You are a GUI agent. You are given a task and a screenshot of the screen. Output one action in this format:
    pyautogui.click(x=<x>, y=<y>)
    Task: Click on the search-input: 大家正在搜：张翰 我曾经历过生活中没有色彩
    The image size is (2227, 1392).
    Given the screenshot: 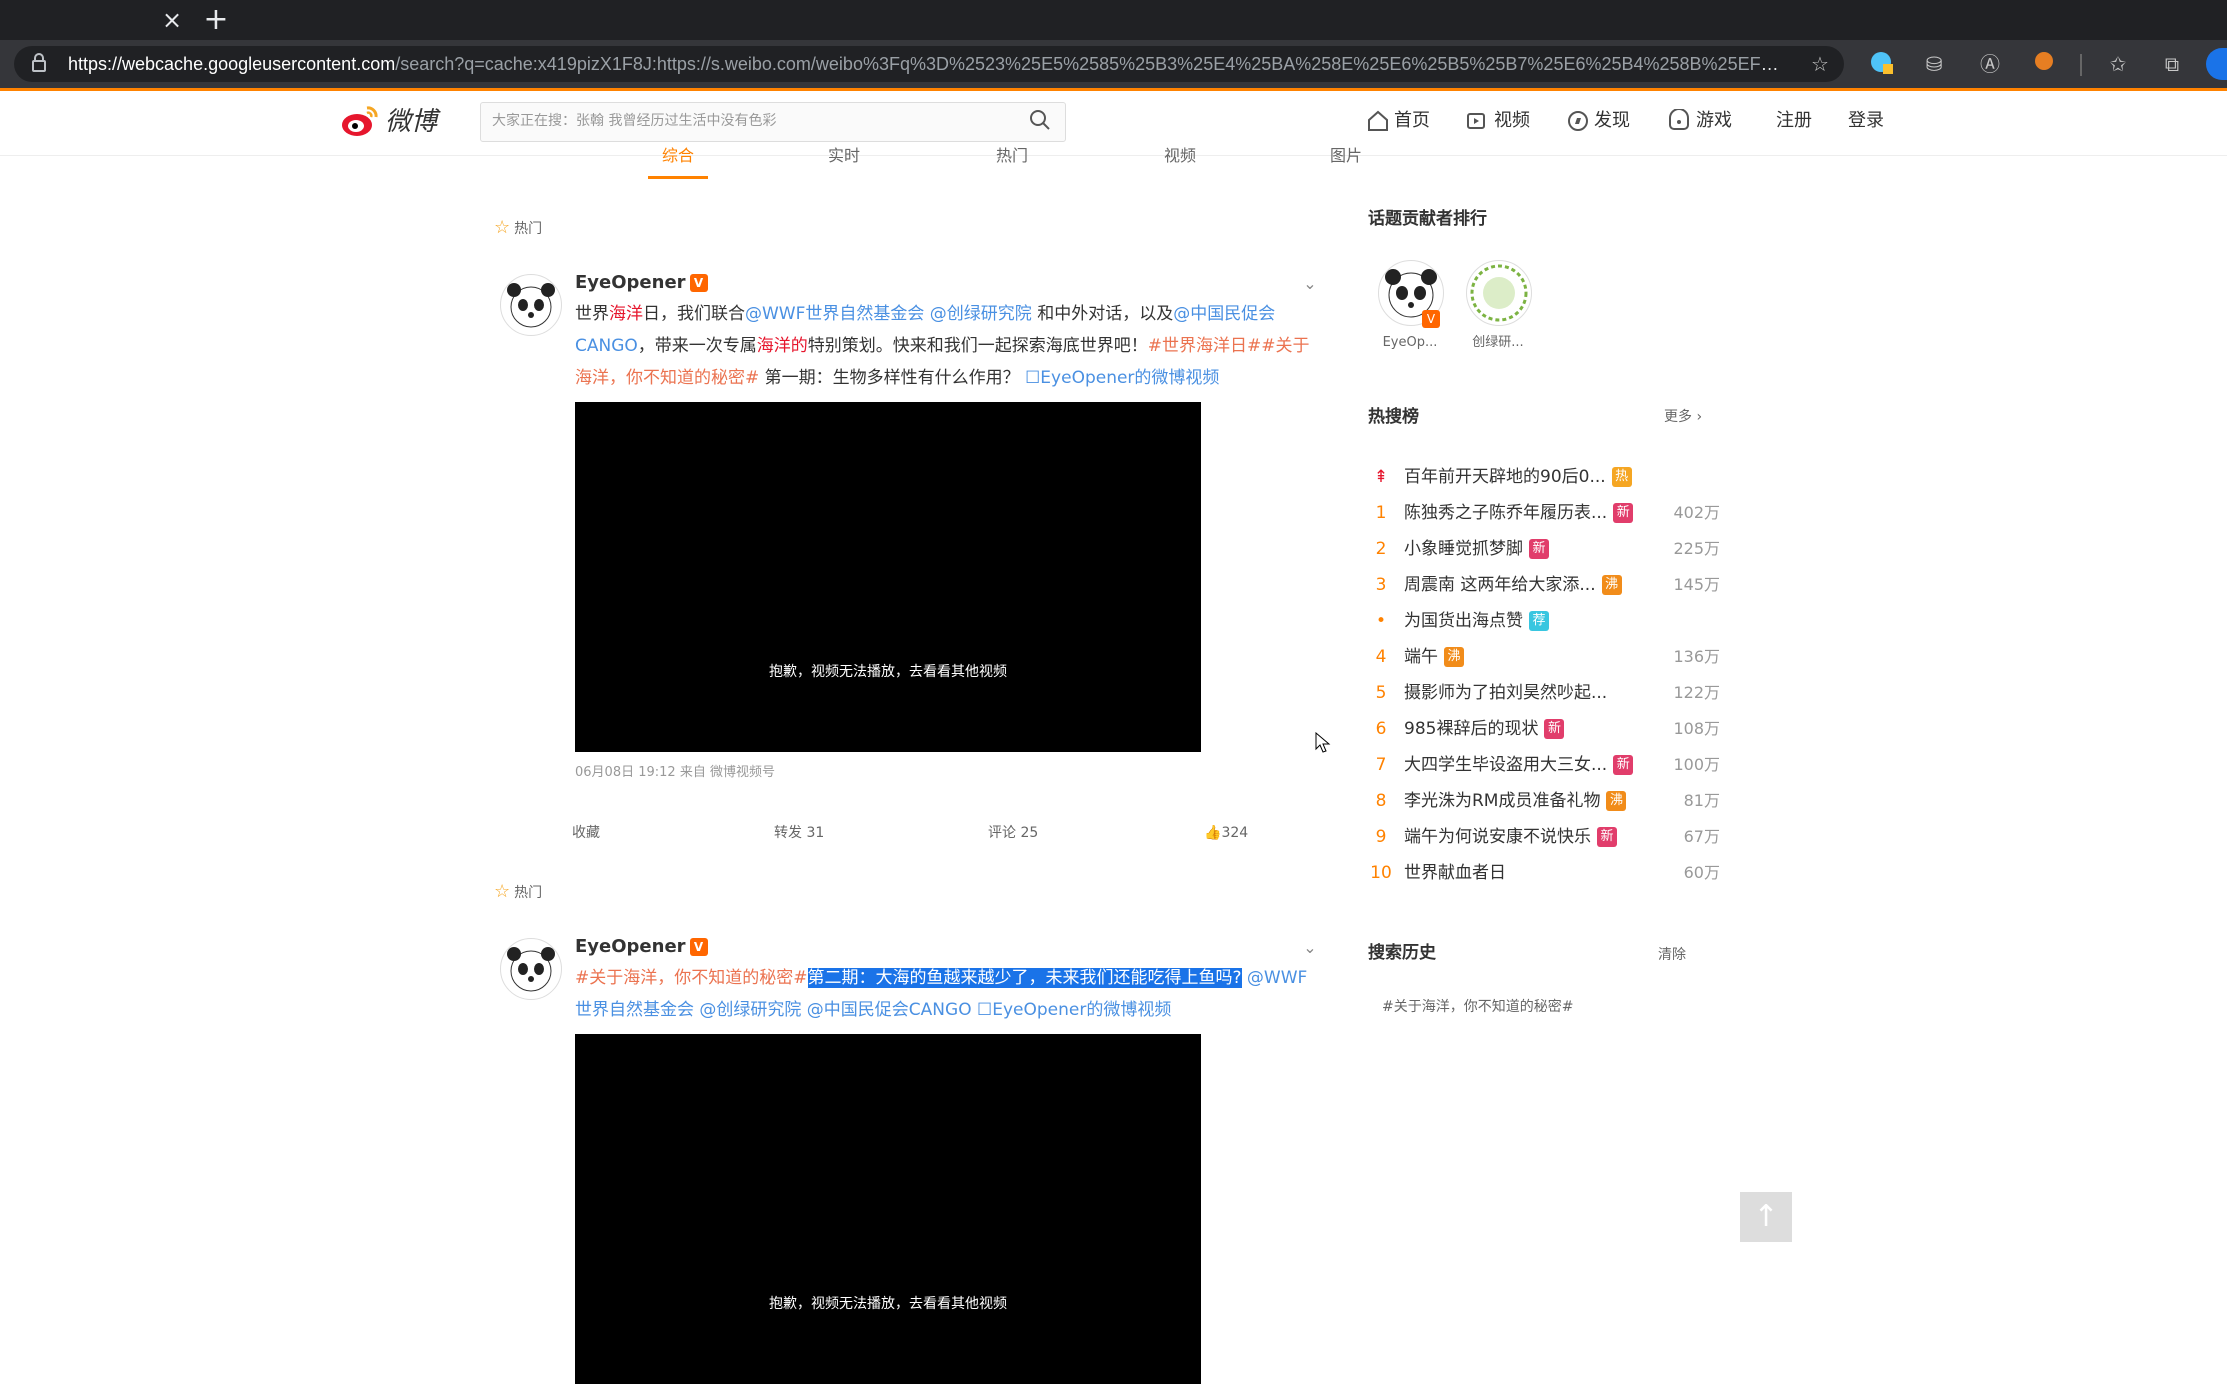 What is the action you would take?
    pyautogui.click(x=742, y=121)
    